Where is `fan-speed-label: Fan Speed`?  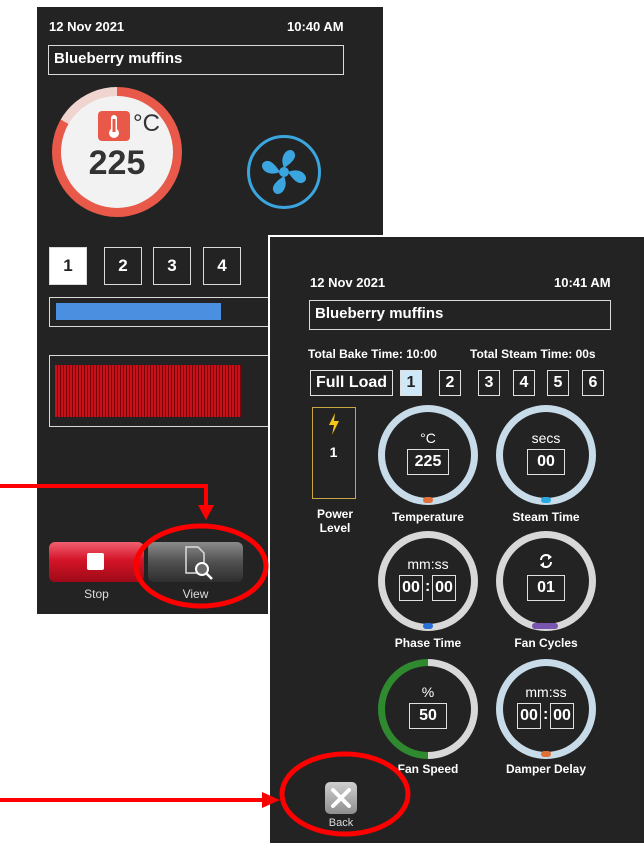 fan-speed-label: Fan Speed is located at coordinates (428, 769).